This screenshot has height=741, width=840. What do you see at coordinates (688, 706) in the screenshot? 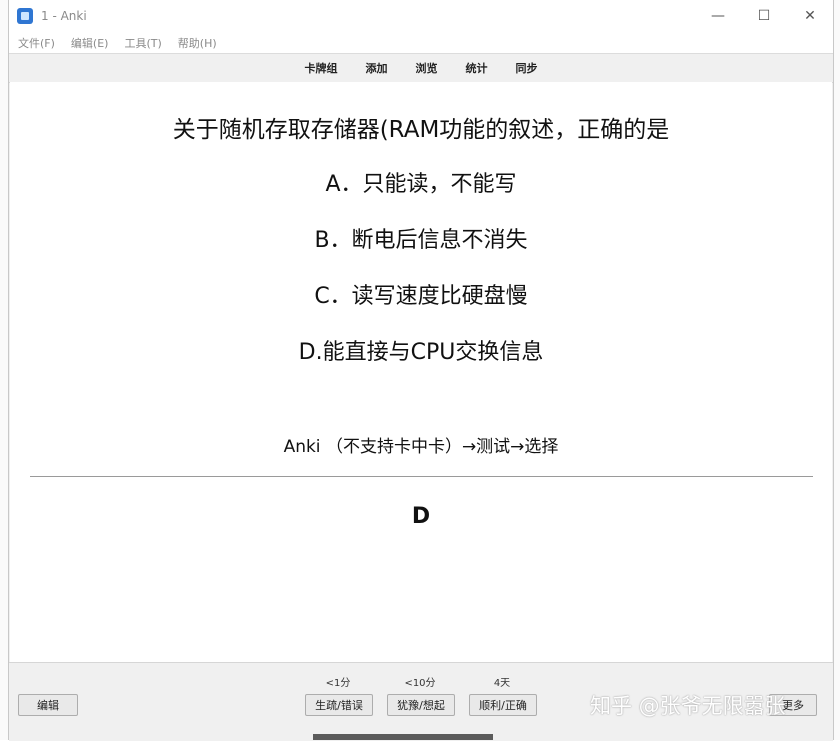
I see `watermark: 知乎 @张爷无限嚣张` at bounding box center [688, 706].